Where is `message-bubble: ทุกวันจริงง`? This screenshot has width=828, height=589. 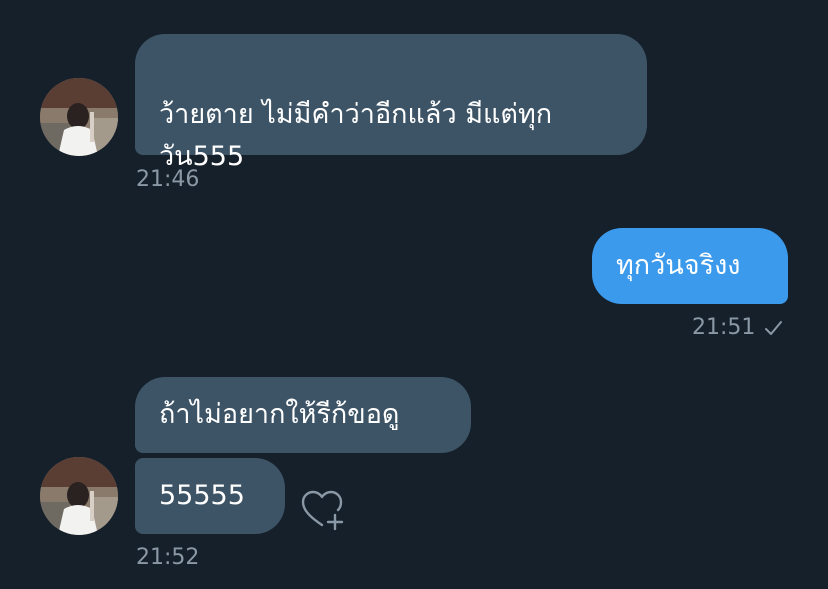 message-bubble: ทุกวันจริงง is located at coordinates (690, 266).